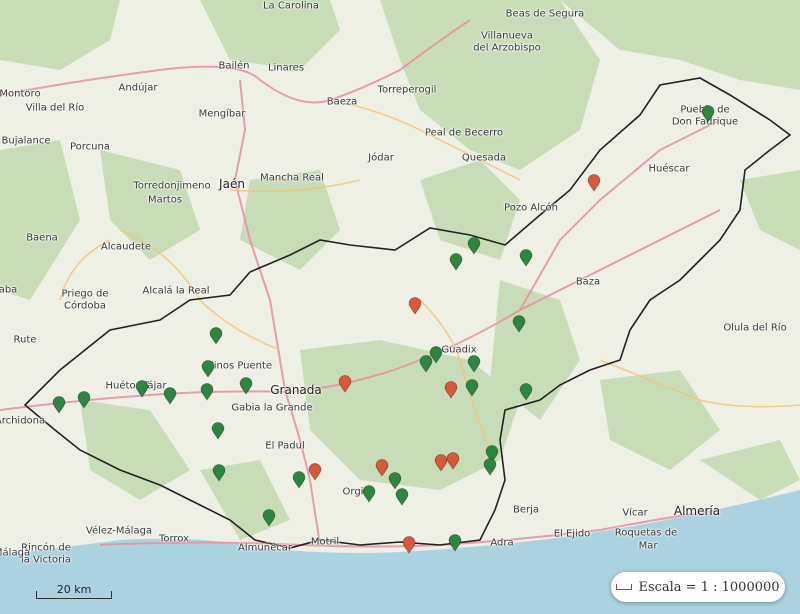  I want to click on place-label-baeza: Baeza, so click(342, 102).